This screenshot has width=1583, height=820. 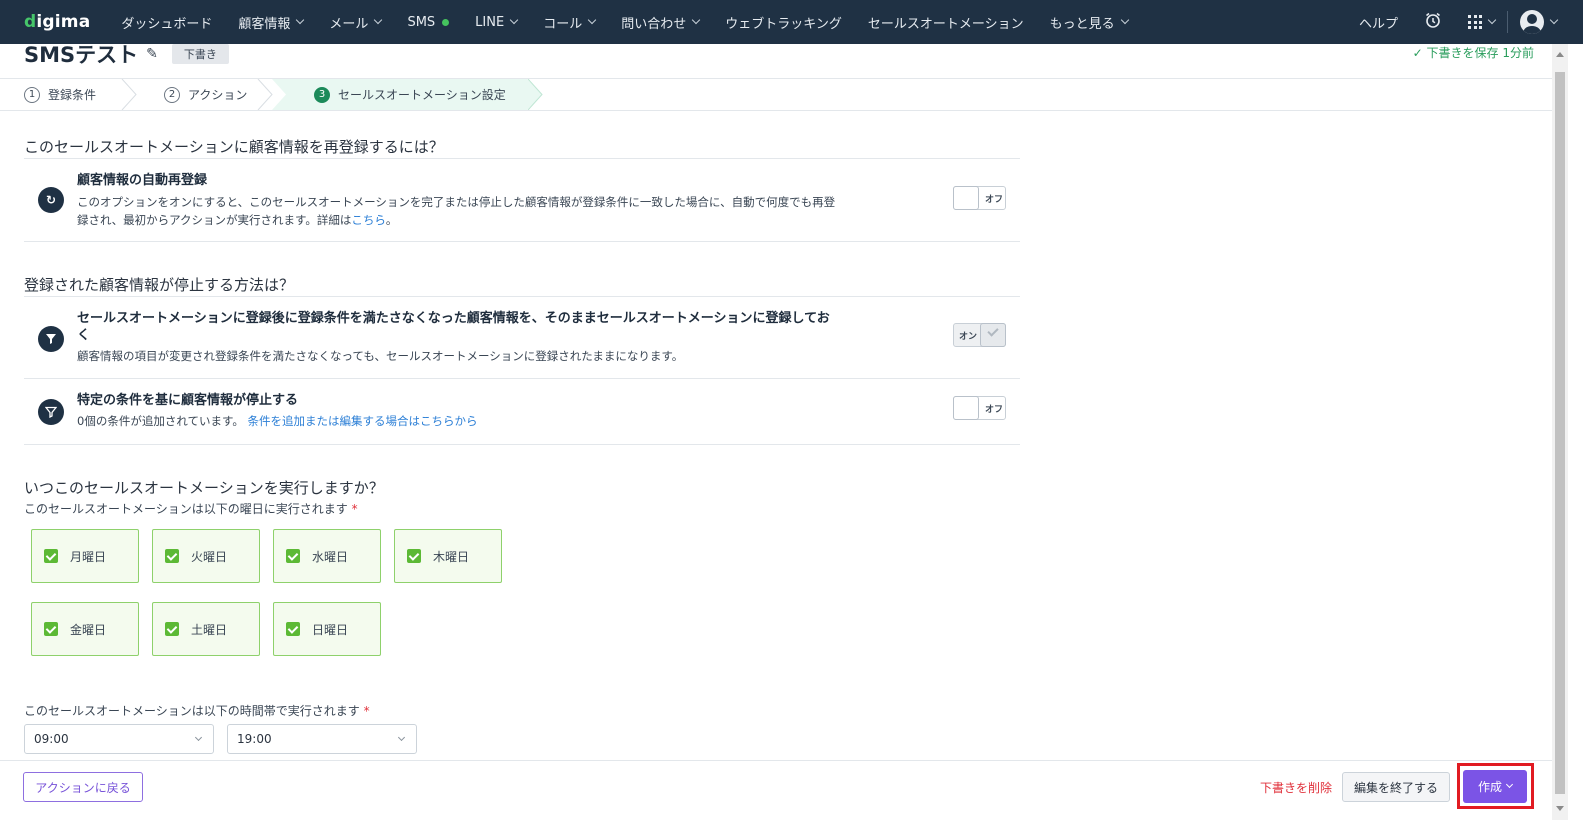 What do you see at coordinates (200, 54) in the screenshot?
I see `status-badge: 下書き` at bounding box center [200, 54].